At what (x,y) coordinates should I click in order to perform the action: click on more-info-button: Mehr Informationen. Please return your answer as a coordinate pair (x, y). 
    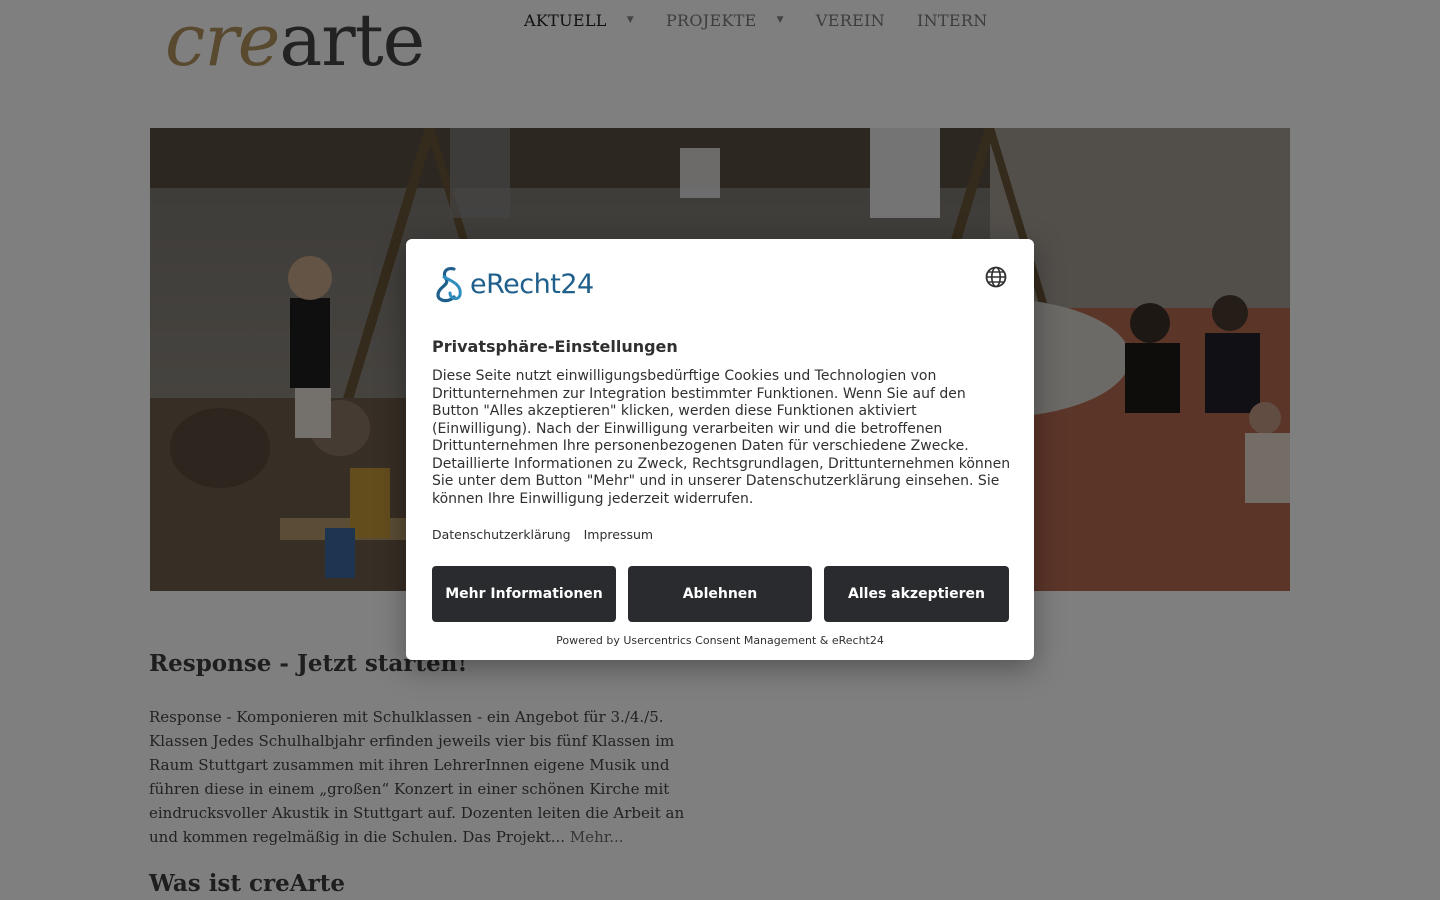
    Looking at the image, I should click on (524, 594).